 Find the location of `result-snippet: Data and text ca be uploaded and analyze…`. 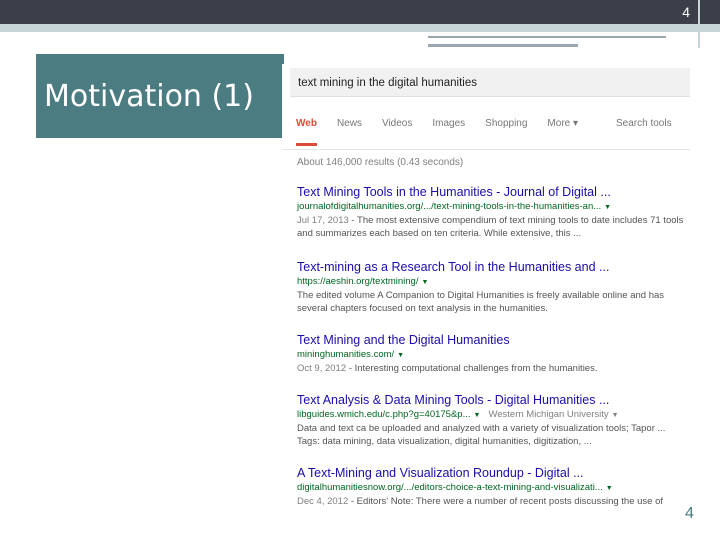

result-snippet: Data and text ca be uploaded and analyze… is located at coordinates (493, 428).